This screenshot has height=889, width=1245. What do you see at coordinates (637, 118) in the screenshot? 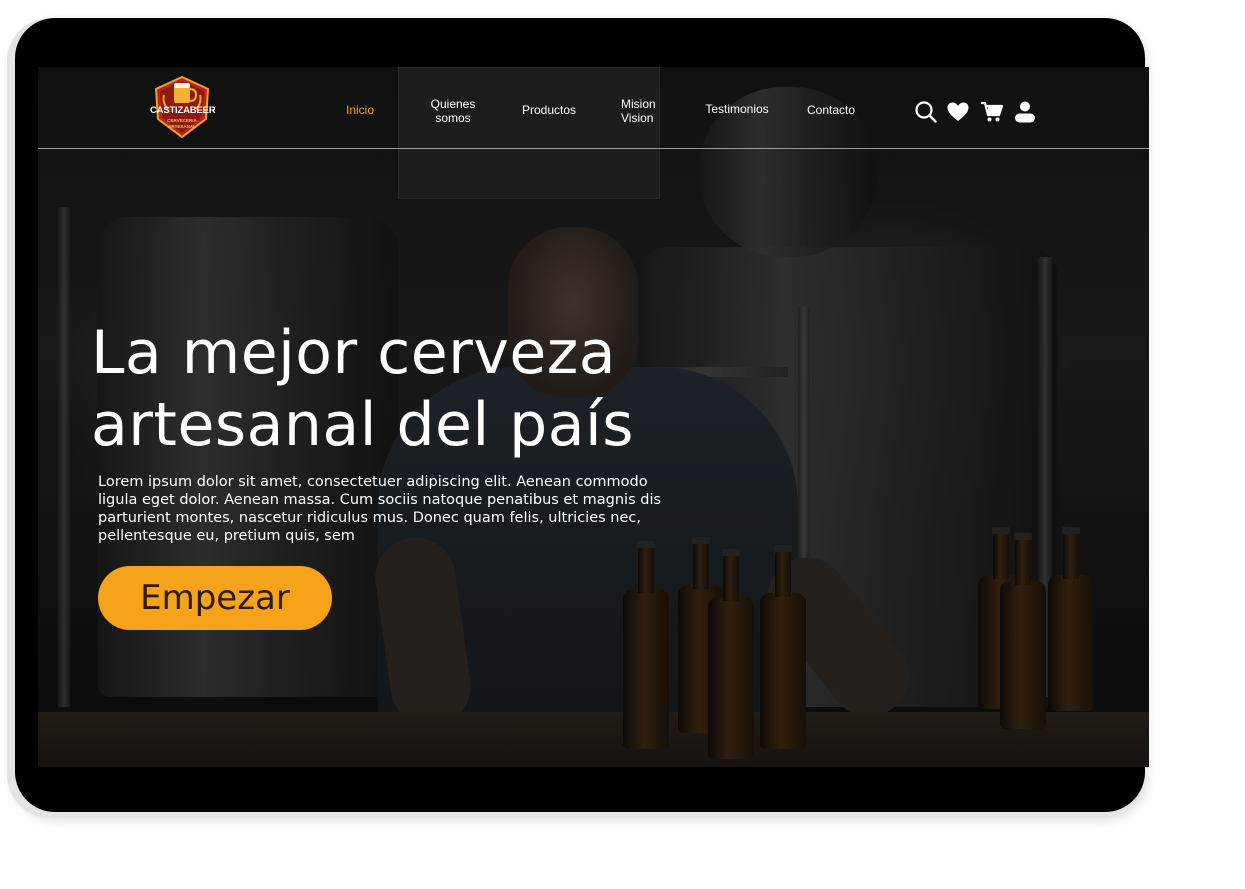
I see `nav-link-label: Vision` at bounding box center [637, 118].